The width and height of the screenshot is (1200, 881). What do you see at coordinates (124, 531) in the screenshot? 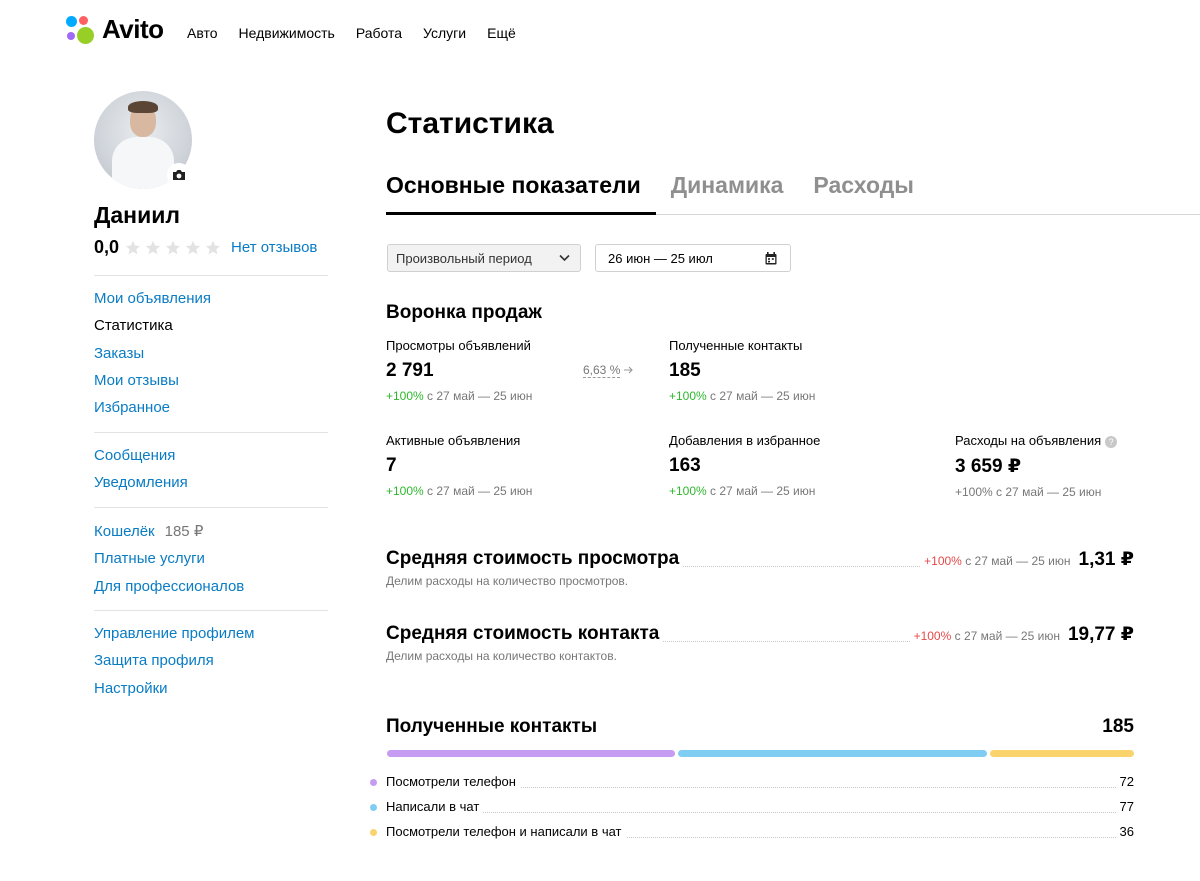
I see `wallet-label: Кошелёк` at bounding box center [124, 531].